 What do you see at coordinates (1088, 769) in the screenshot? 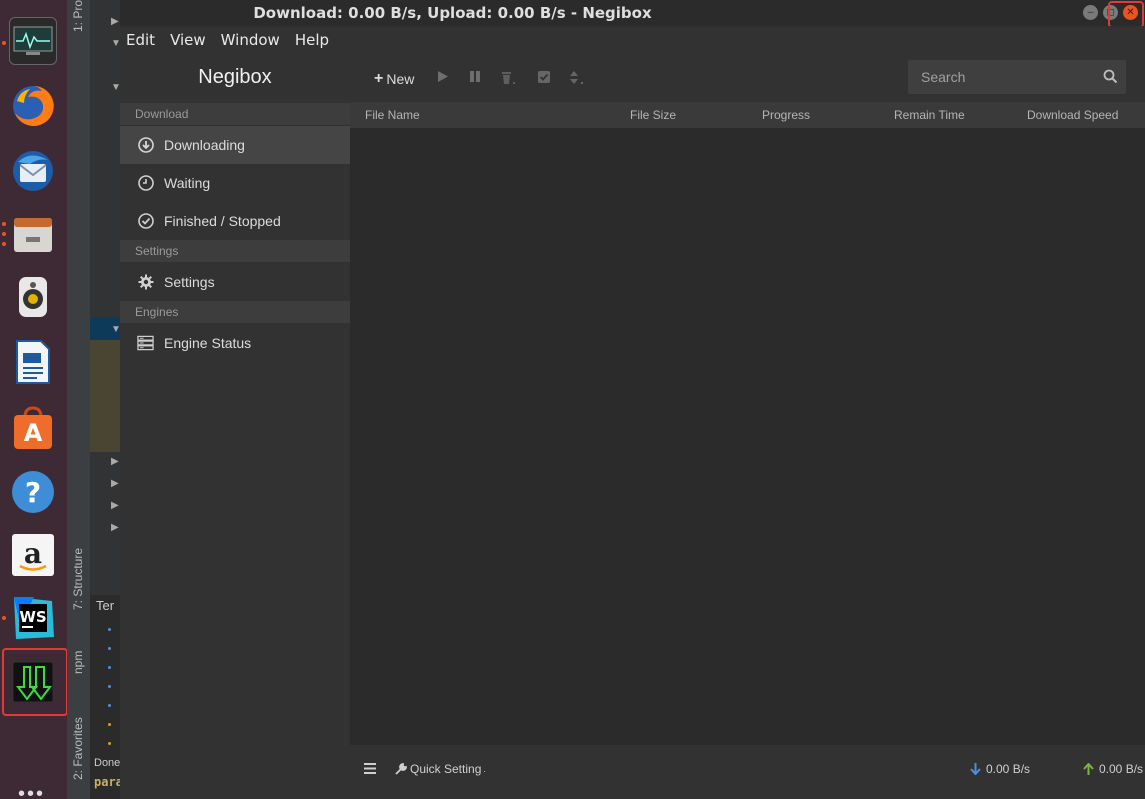
I see `arrow-up-icon` at bounding box center [1088, 769].